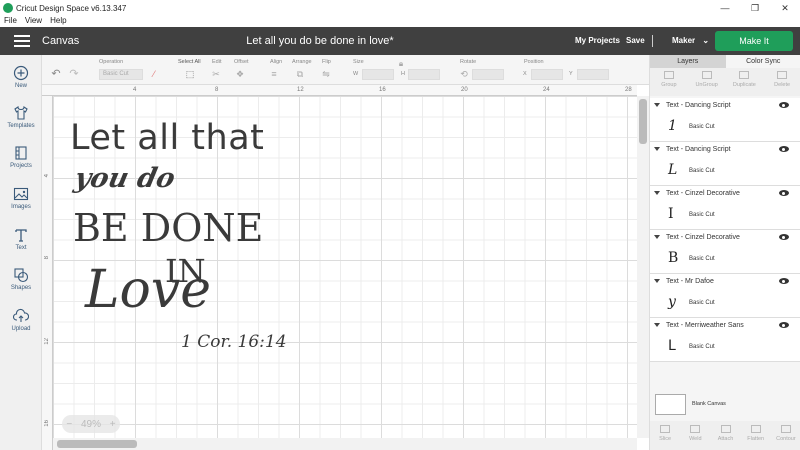 The height and width of the screenshot is (450, 800). Describe the element at coordinates (401, 64) in the screenshot. I see `lock-icon: 🔒︎` at that location.